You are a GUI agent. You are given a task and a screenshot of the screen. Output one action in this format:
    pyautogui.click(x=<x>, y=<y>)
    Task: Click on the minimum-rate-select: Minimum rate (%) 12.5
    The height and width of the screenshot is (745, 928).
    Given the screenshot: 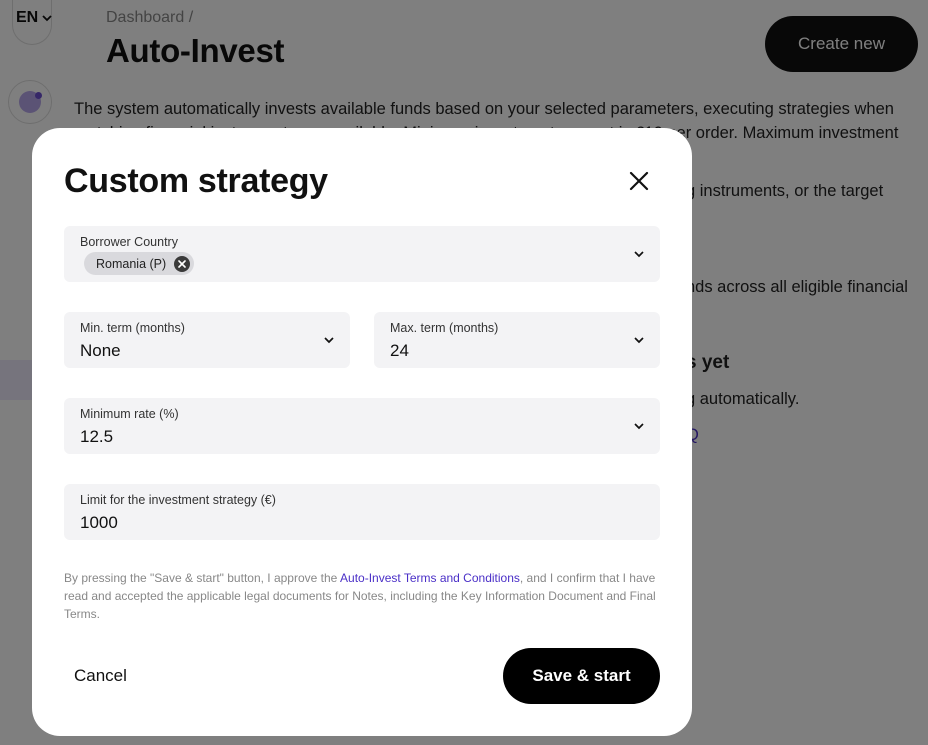 What is the action you would take?
    pyautogui.click(x=362, y=426)
    